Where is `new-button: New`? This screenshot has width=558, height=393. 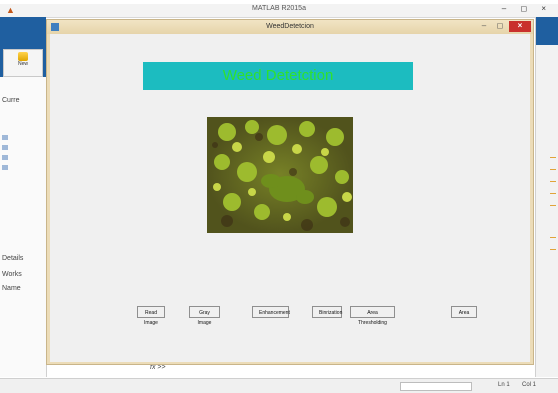
new-button: New is located at coordinates (23, 63).